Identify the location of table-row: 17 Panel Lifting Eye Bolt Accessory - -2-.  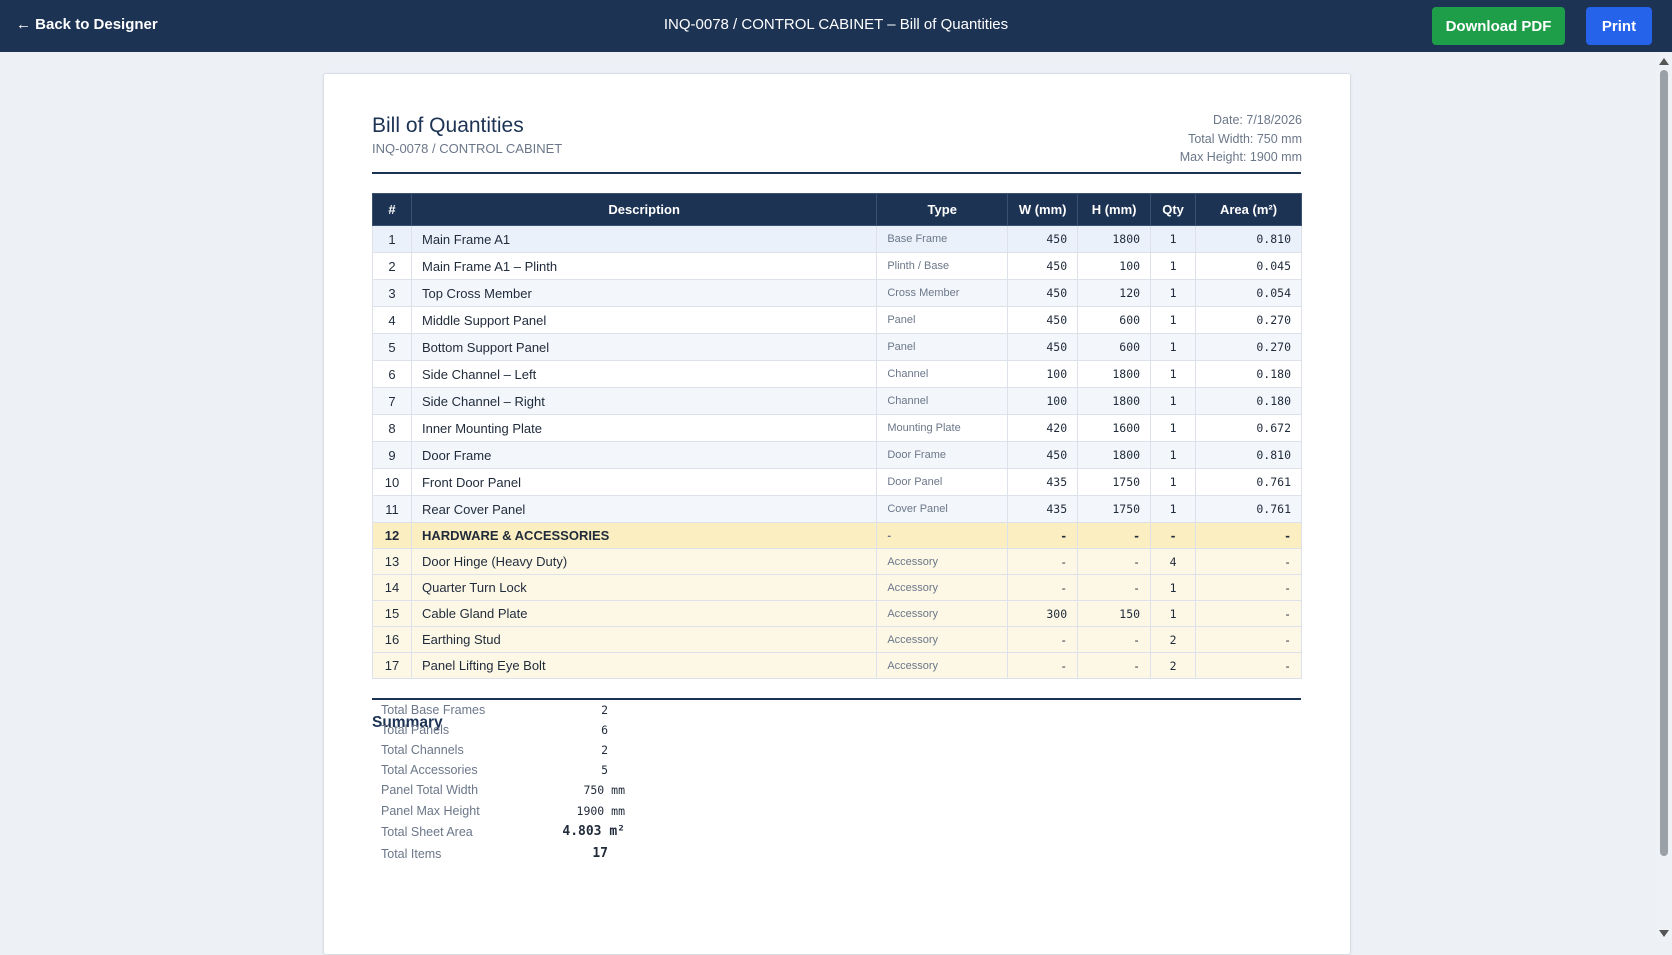
(837, 665).